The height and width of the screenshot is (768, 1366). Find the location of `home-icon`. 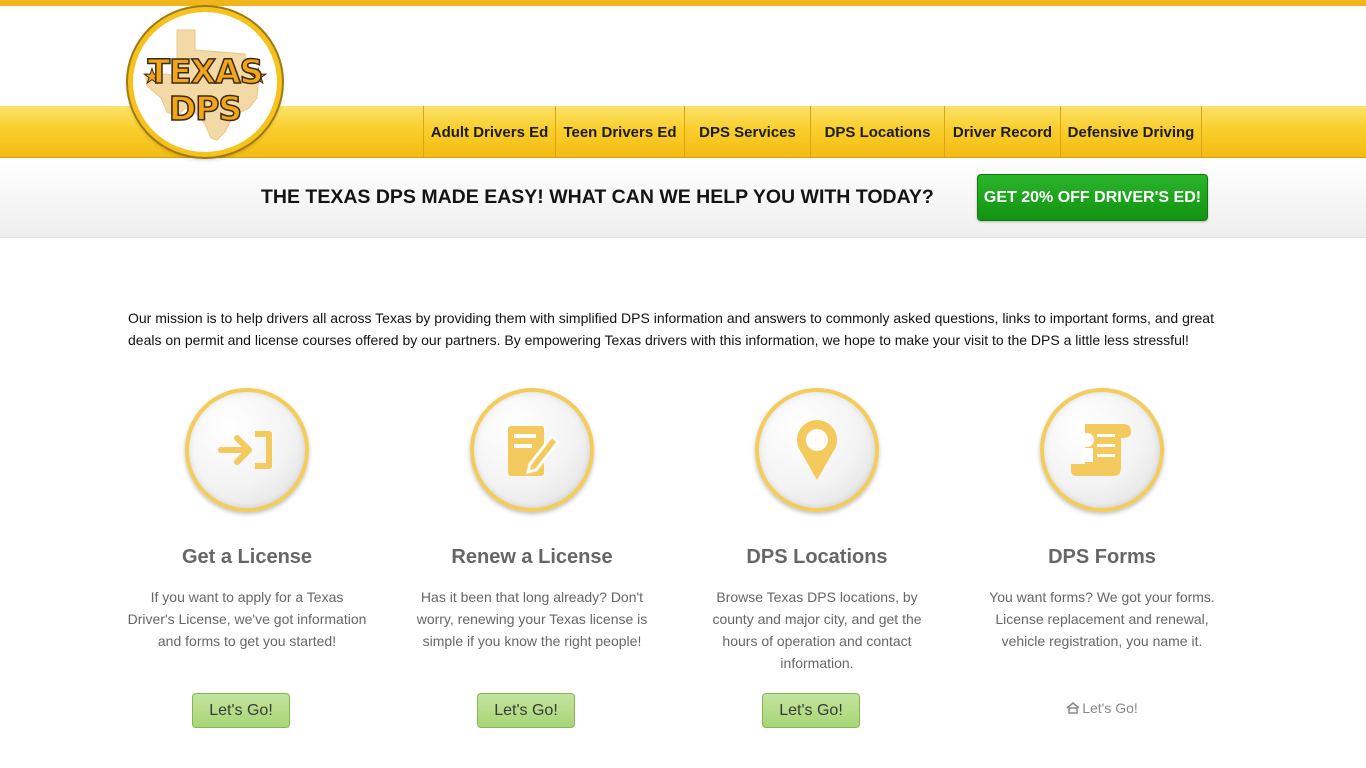

home-icon is located at coordinates (1073, 708).